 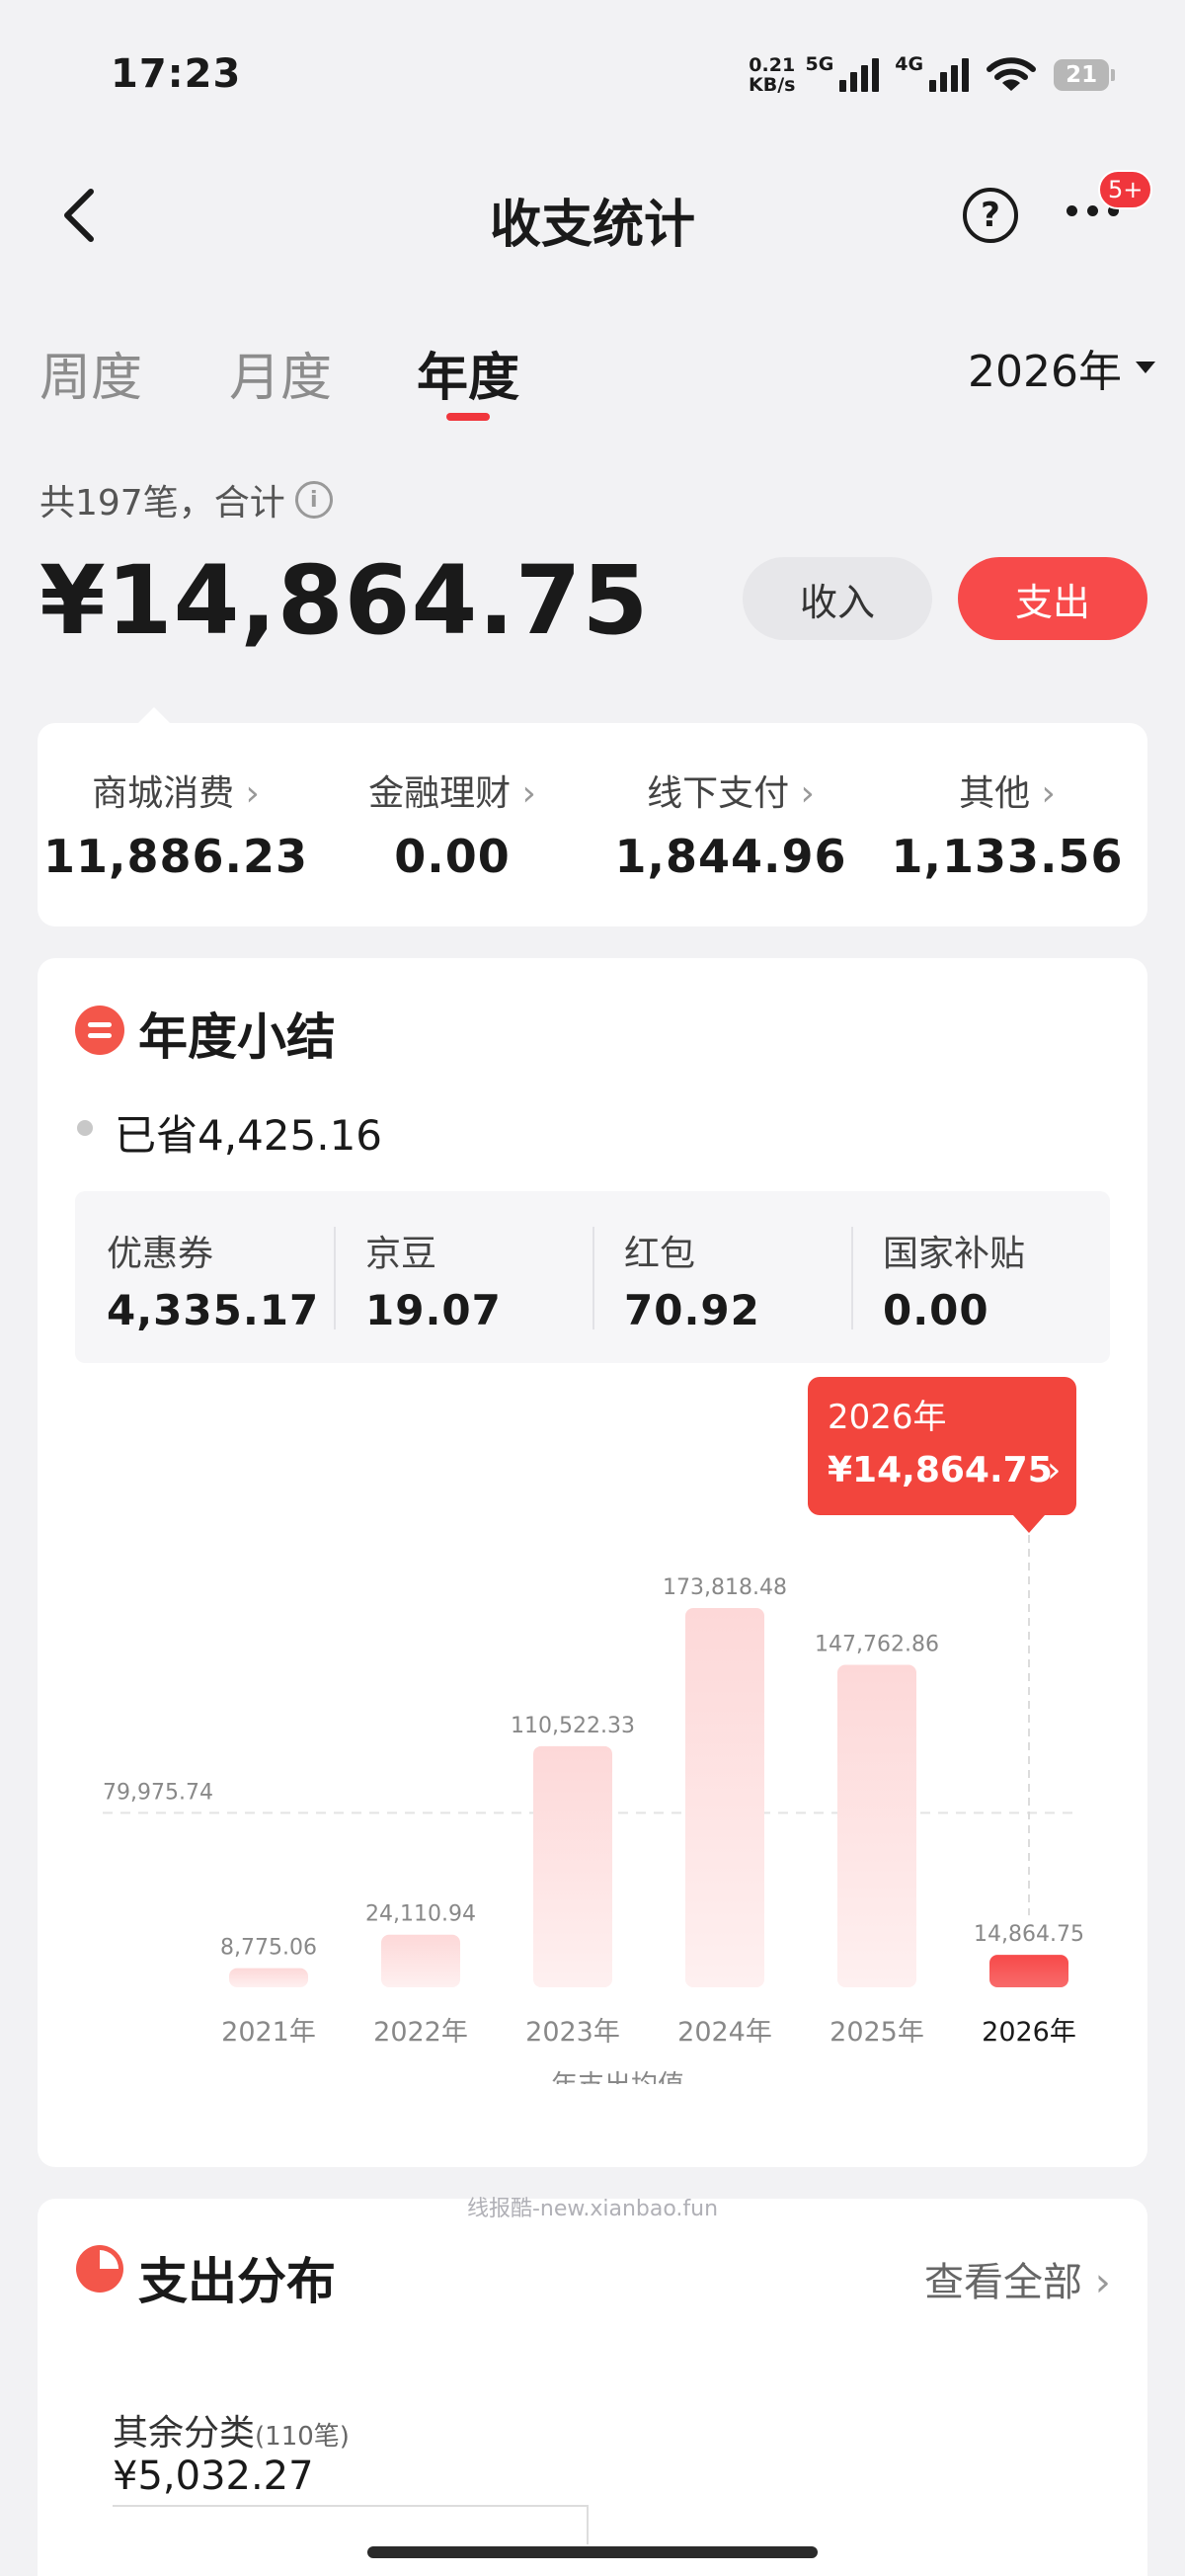 I want to click on summary-count: 共197笔，合计 i, so click(x=187, y=499).